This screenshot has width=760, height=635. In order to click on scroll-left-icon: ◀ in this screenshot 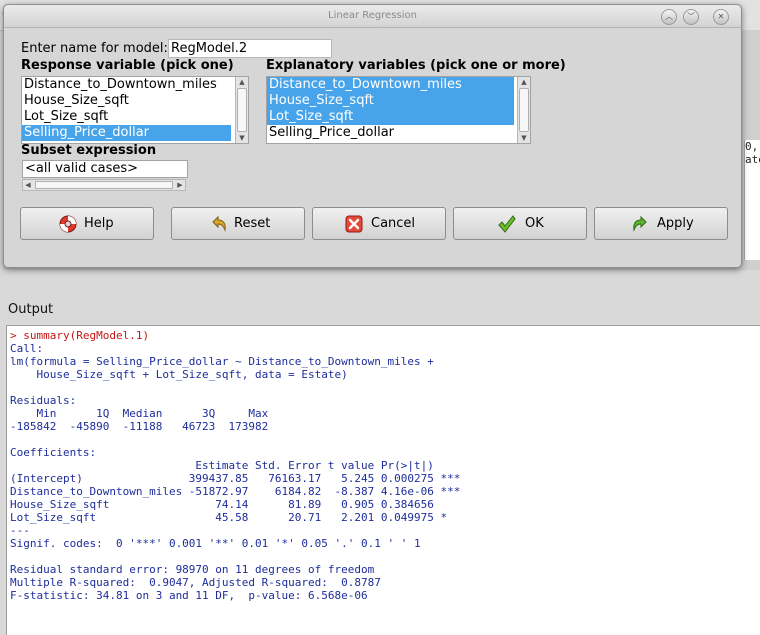, I will do `click(28, 185)`.